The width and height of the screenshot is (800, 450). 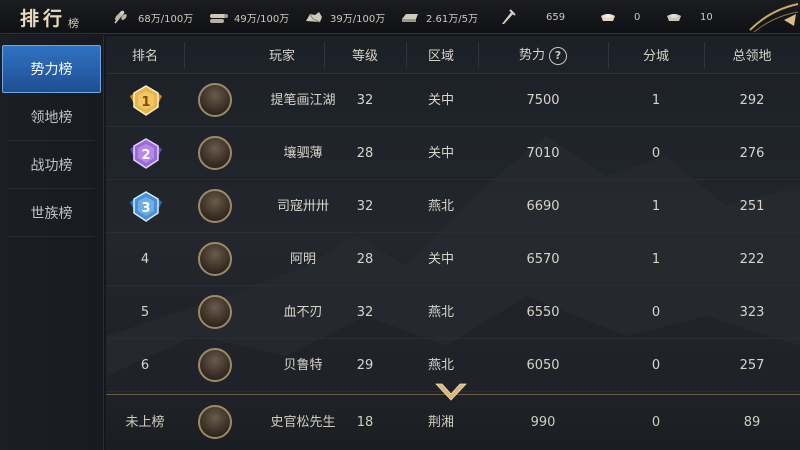 I want to click on page-title-sub: 榜, so click(x=74, y=23).